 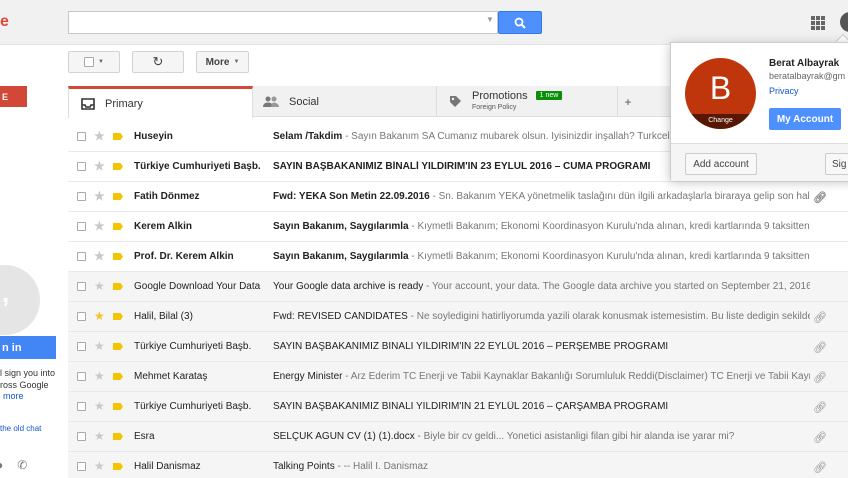 What do you see at coordinates (818, 23) in the screenshot?
I see `apps-grid-icon` at bounding box center [818, 23].